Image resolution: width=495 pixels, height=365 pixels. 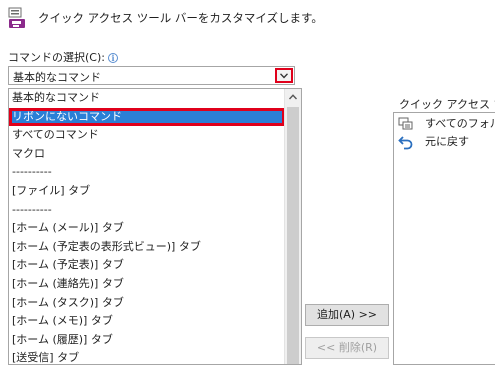 I want to click on dropdown-item-home-history-tab: [ホーム (履歴)] タブ, so click(x=147, y=340).